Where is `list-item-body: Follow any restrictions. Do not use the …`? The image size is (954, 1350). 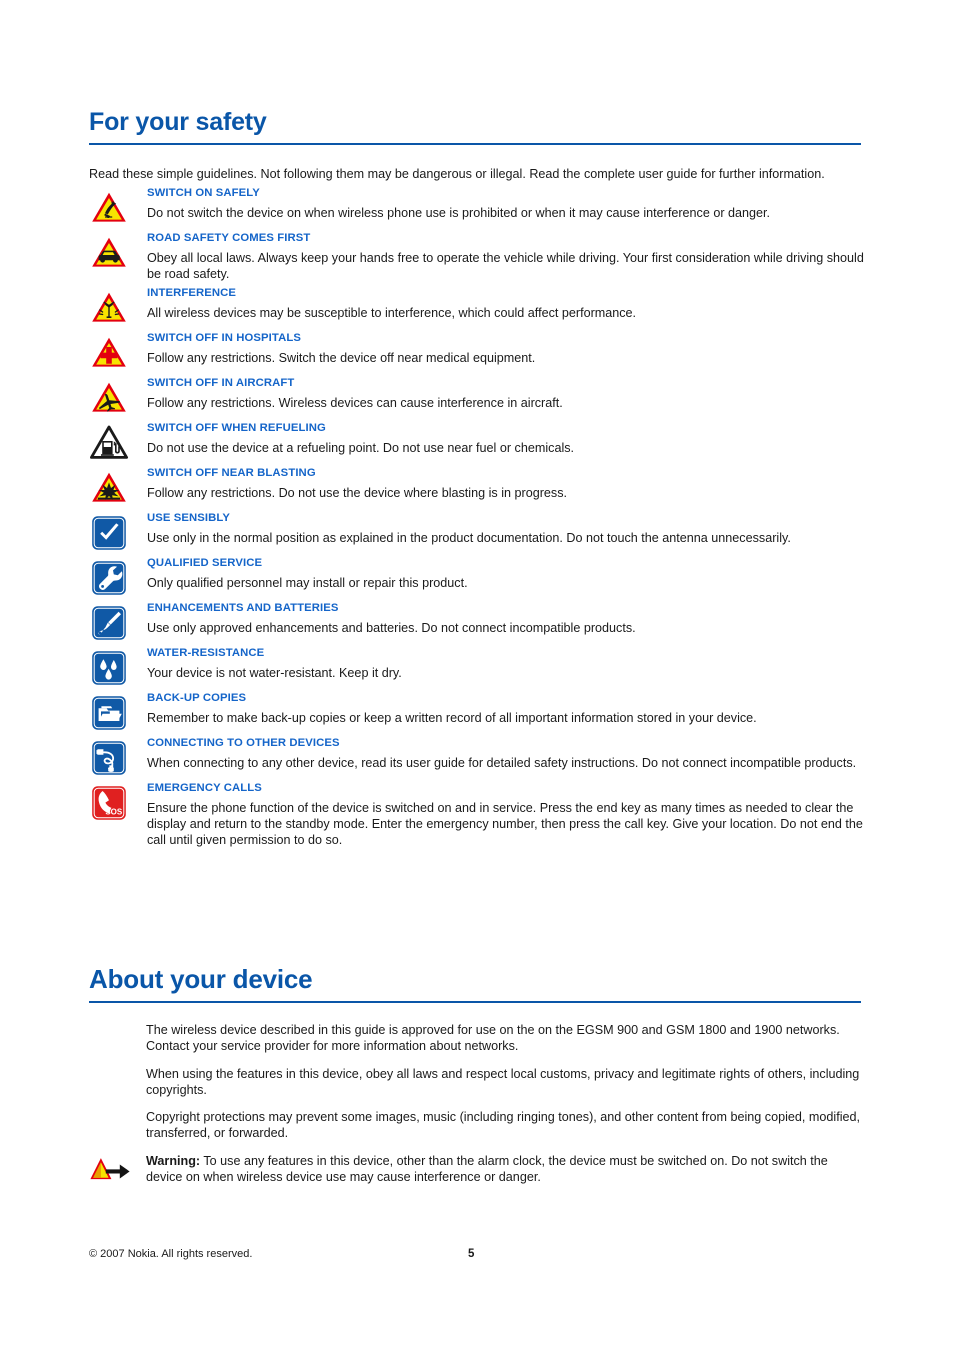 list-item-body: Follow any restrictions. Do not use the … is located at coordinates (357, 492).